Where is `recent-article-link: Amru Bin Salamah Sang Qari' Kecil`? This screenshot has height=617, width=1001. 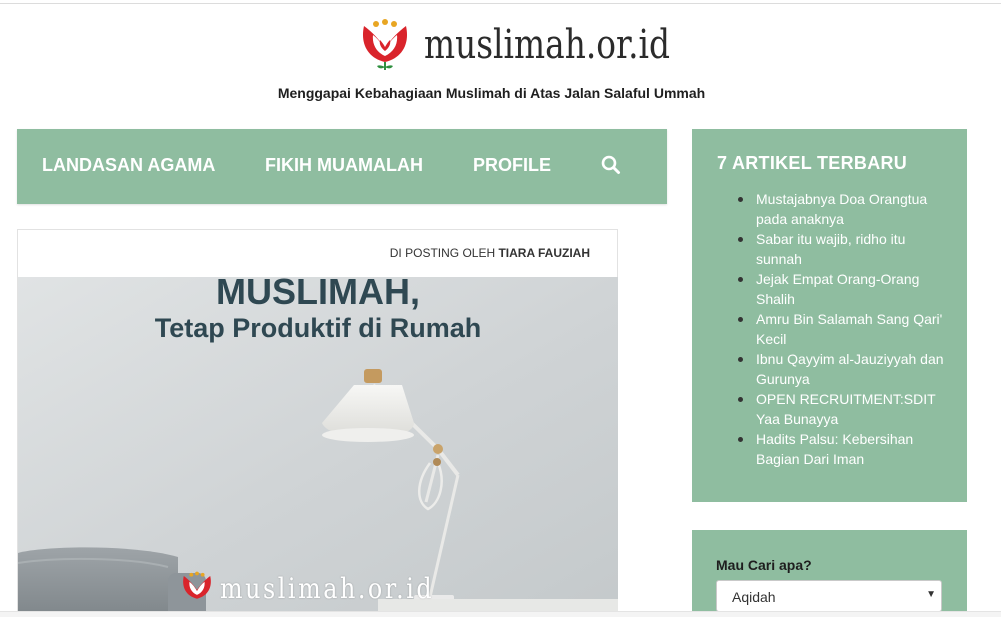 recent-article-link: Amru Bin Salamah Sang Qari' Kecil is located at coordinates (842, 329).